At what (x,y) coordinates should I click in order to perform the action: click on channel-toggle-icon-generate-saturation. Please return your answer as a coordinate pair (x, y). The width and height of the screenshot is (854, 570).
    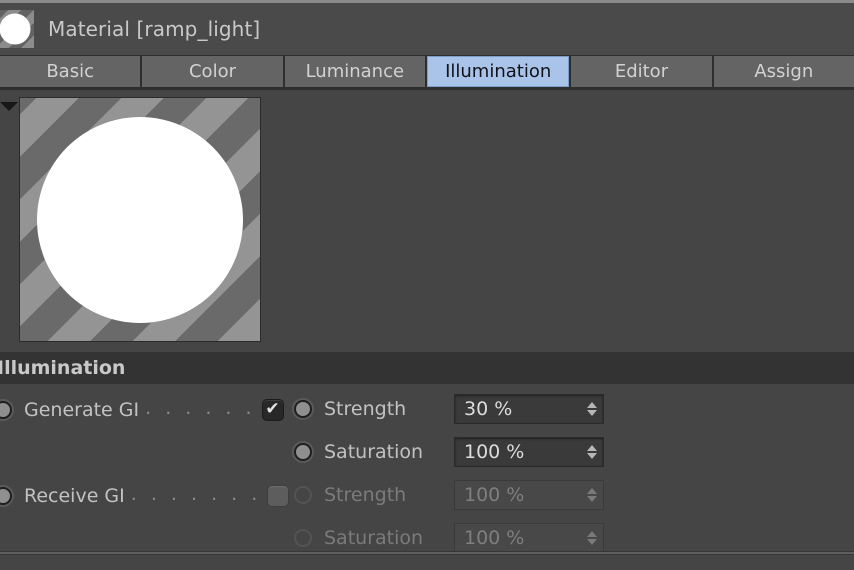
    Looking at the image, I should click on (303, 452).